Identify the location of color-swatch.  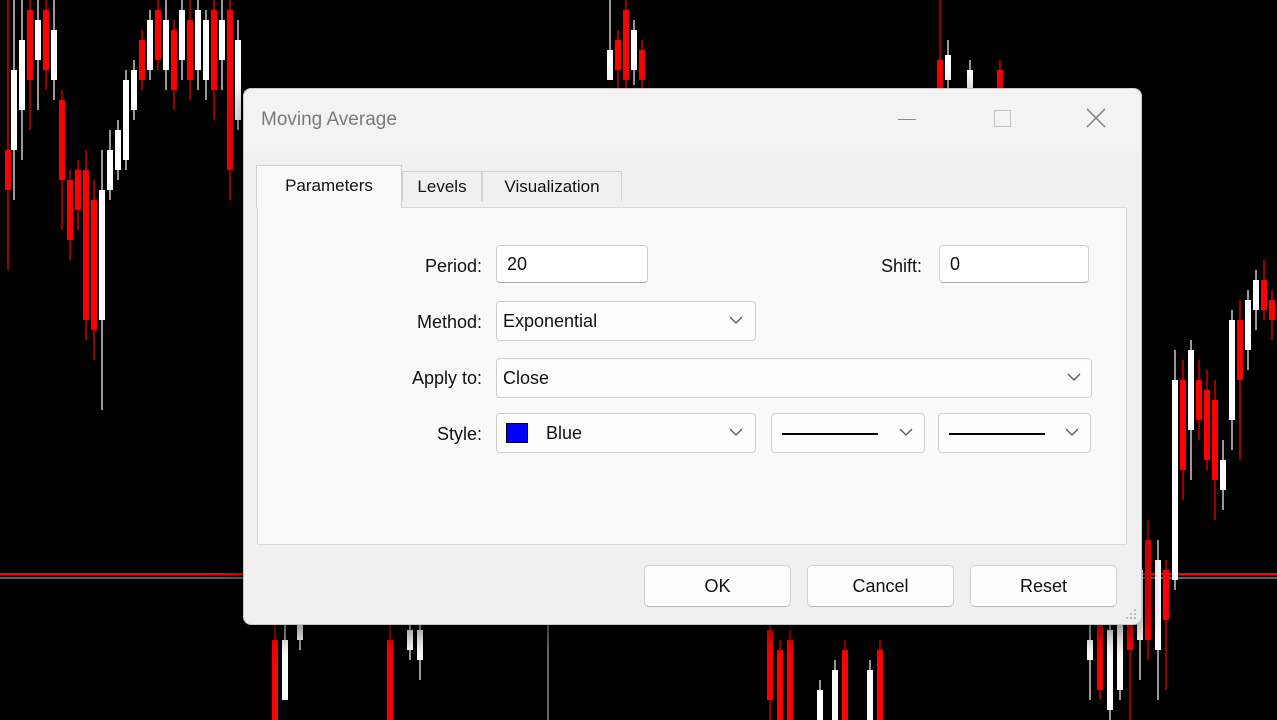
(517, 433).